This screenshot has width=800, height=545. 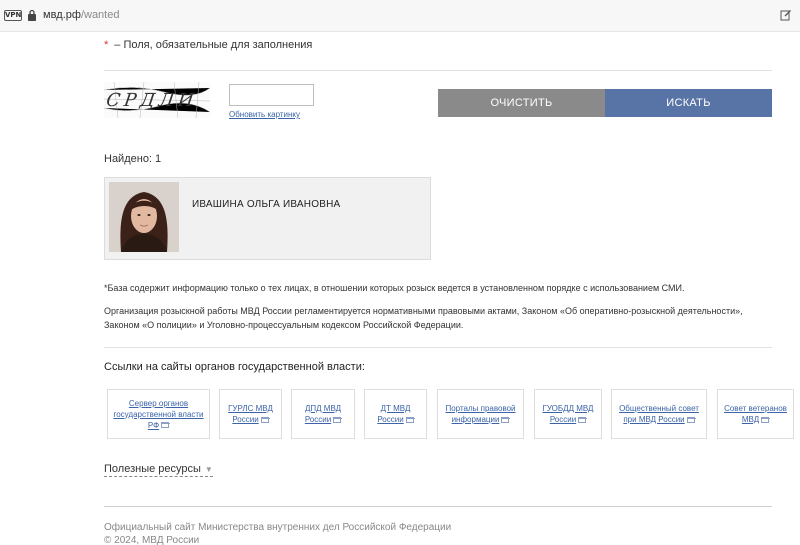 I want to click on useful-resources-label: Полезные ресурсы, so click(x=152, y=469).